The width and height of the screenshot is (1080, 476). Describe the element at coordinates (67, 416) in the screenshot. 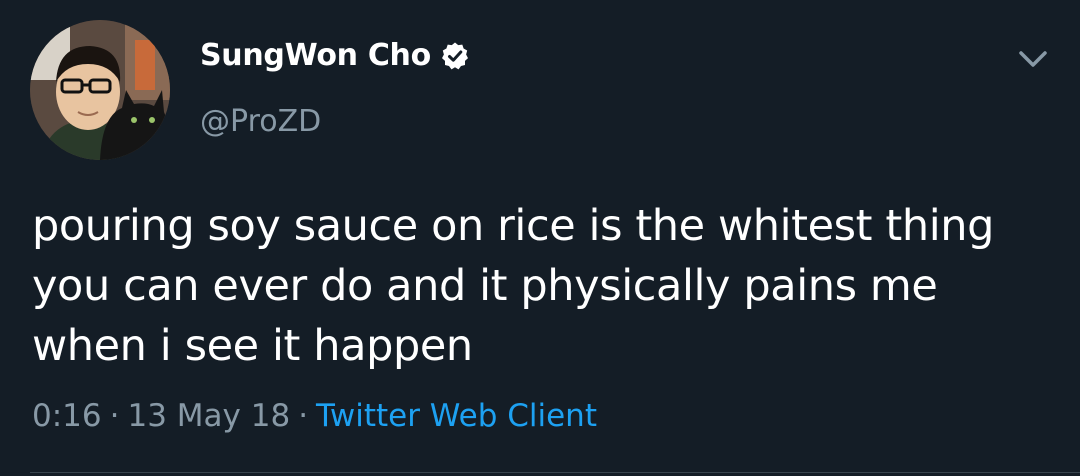

I see `tweet-time: 0:16` at that location.